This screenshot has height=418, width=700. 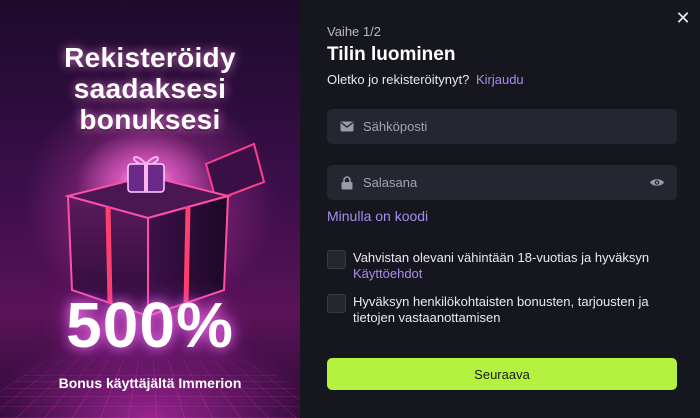 What do you see at coordinates (336, 303) in the screenshot?
I see `marketing-consent-checkbox` at bounding box center [336, 303].